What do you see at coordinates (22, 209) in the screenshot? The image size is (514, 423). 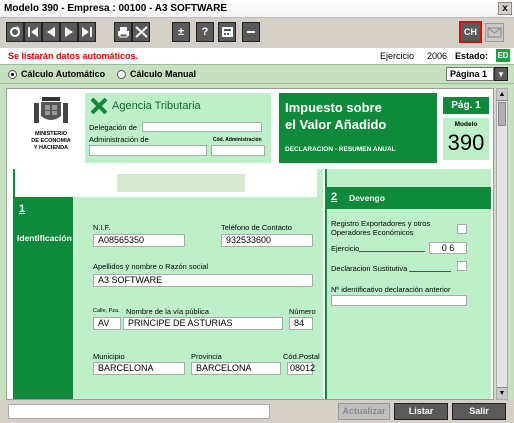 I see `section-1-number: 1` at bounding box center [22, 209].